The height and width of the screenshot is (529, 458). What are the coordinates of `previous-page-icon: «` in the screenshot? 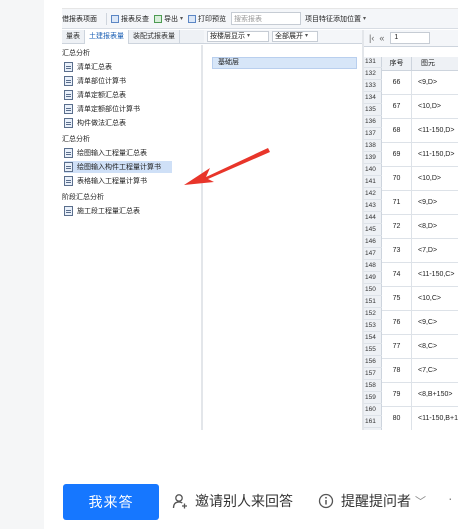 It's located at (381, 38).